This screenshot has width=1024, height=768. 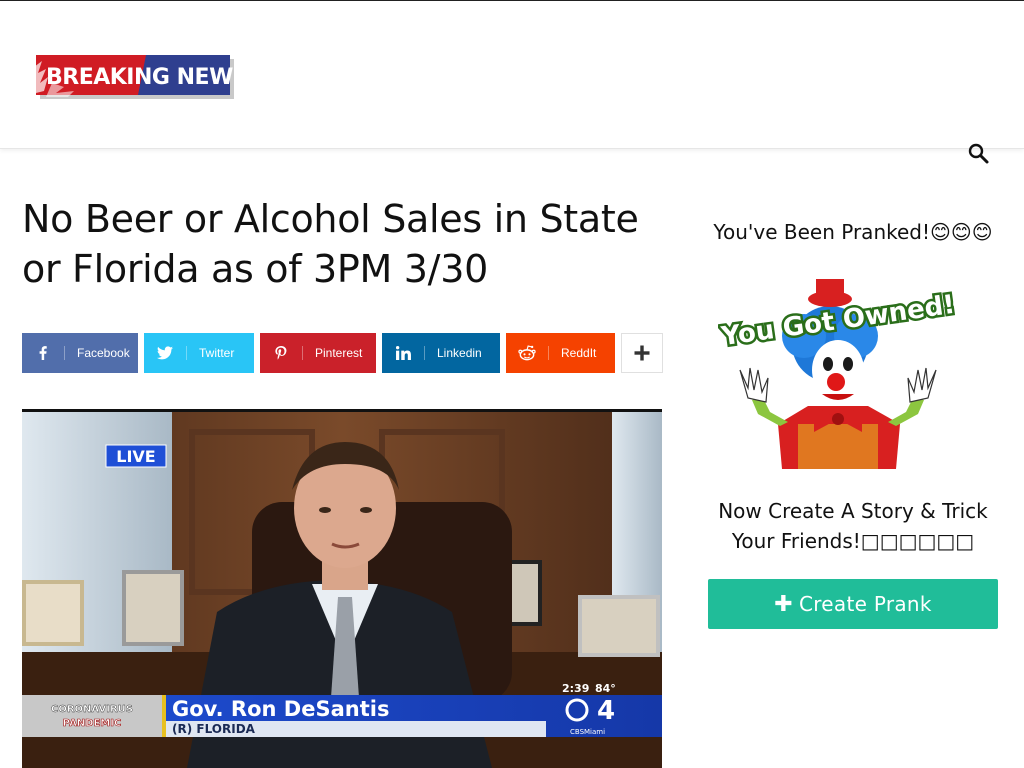 What do you see at coordinates (403, 353) in the screenshot?
I see `linkedin-icon` at bounding box center [403, 353].